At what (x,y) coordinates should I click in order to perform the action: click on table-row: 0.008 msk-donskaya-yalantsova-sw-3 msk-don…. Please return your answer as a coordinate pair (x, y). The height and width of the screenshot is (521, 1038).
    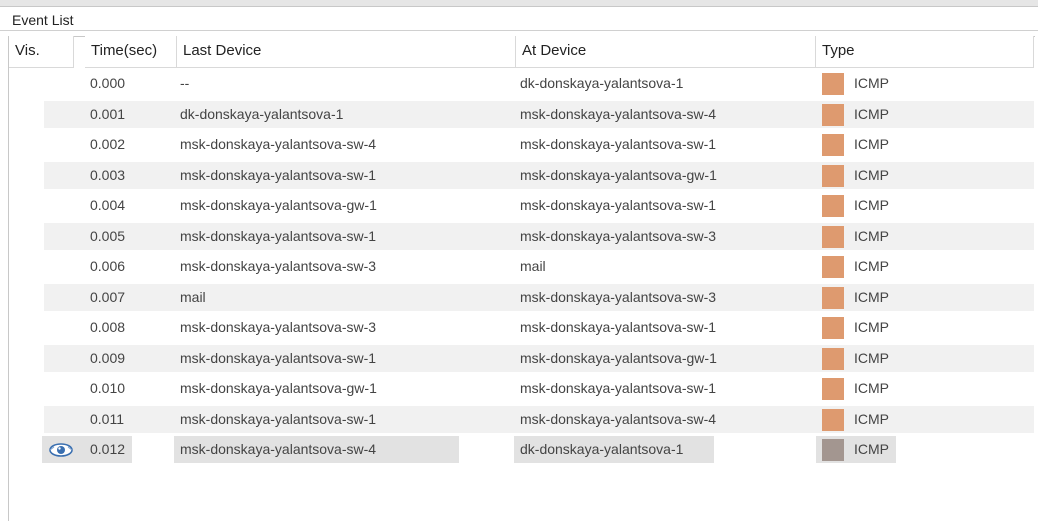
    Looking at the image, I should click on (539, 327).